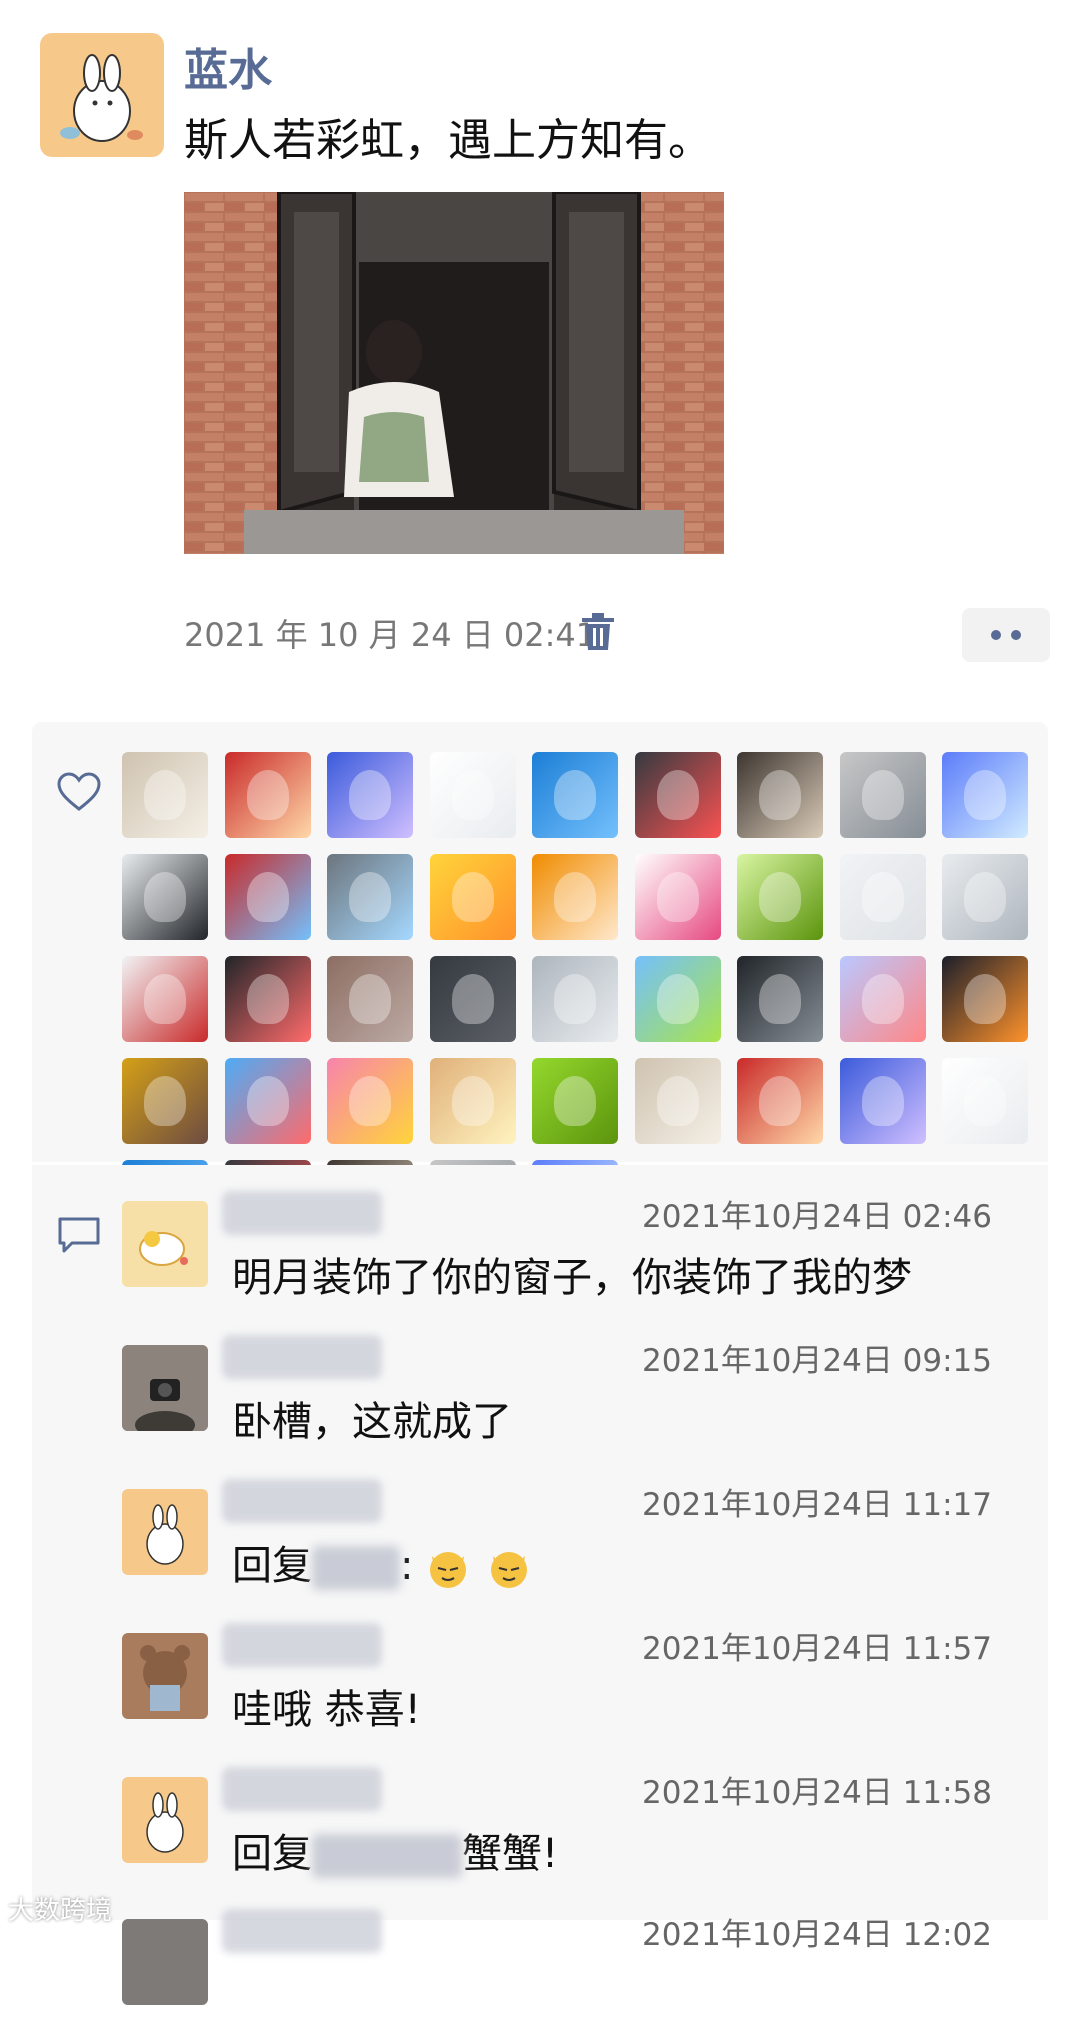 Image resolution: width=1080 pixels, height=2029 pixels. What do you see at coordinates (102, 95) in the screenshot?
I see `author-avatar` at bounding box center [102, 95].